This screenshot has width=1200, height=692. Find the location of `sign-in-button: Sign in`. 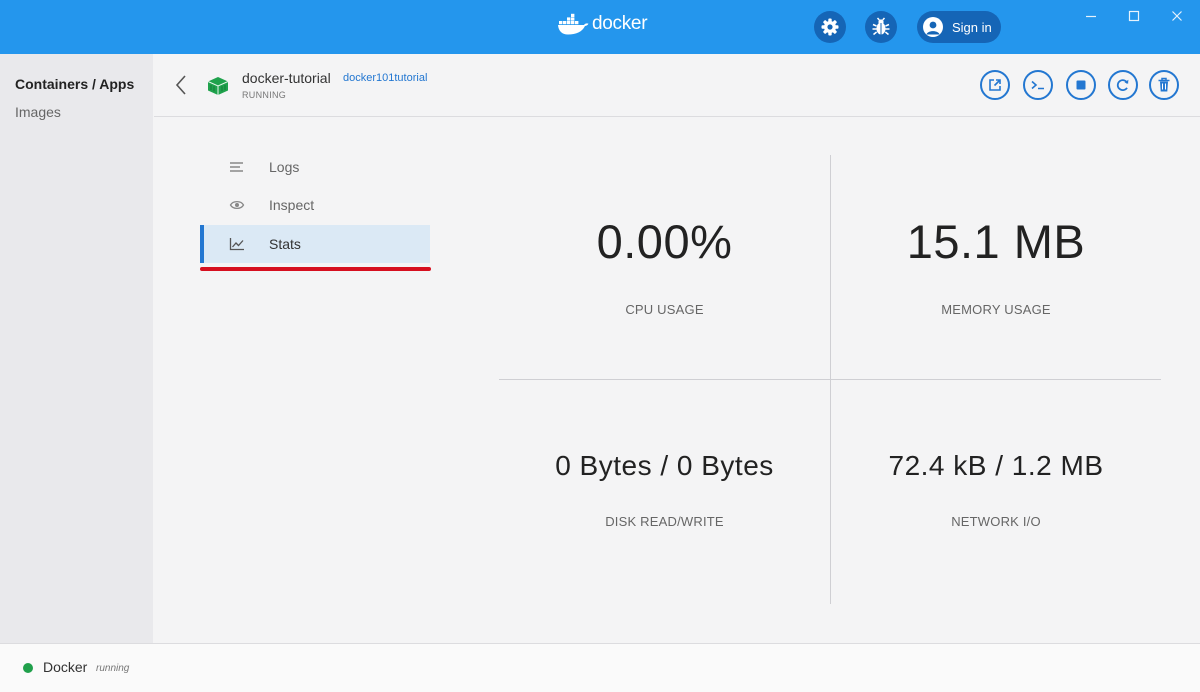

sign-in-button: Sign in is located at coordinates (959, 27).